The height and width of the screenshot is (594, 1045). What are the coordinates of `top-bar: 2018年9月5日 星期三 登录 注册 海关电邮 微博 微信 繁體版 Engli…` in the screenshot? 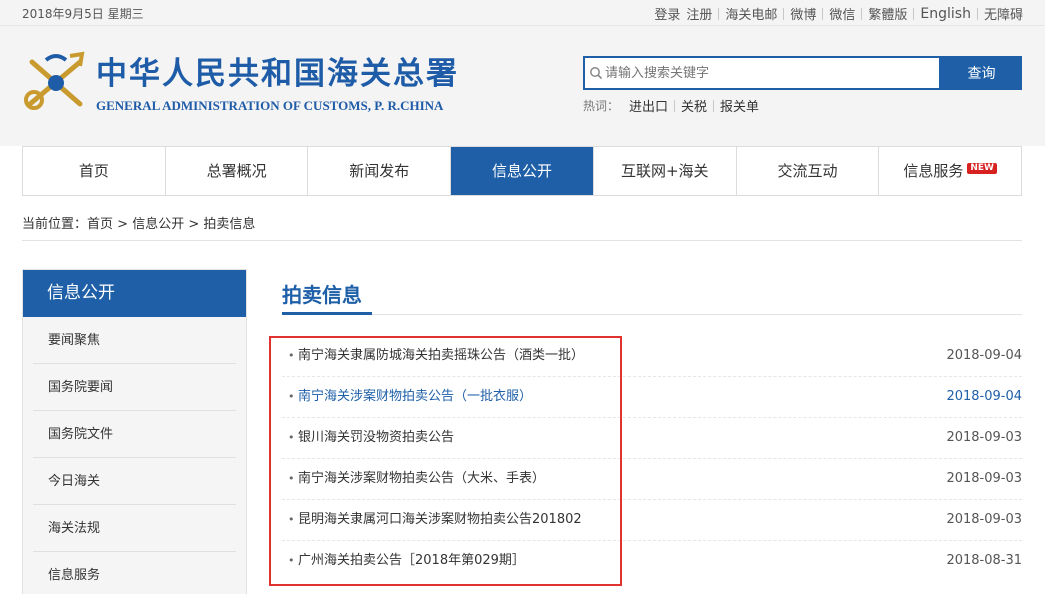 It's located at (522, 13).